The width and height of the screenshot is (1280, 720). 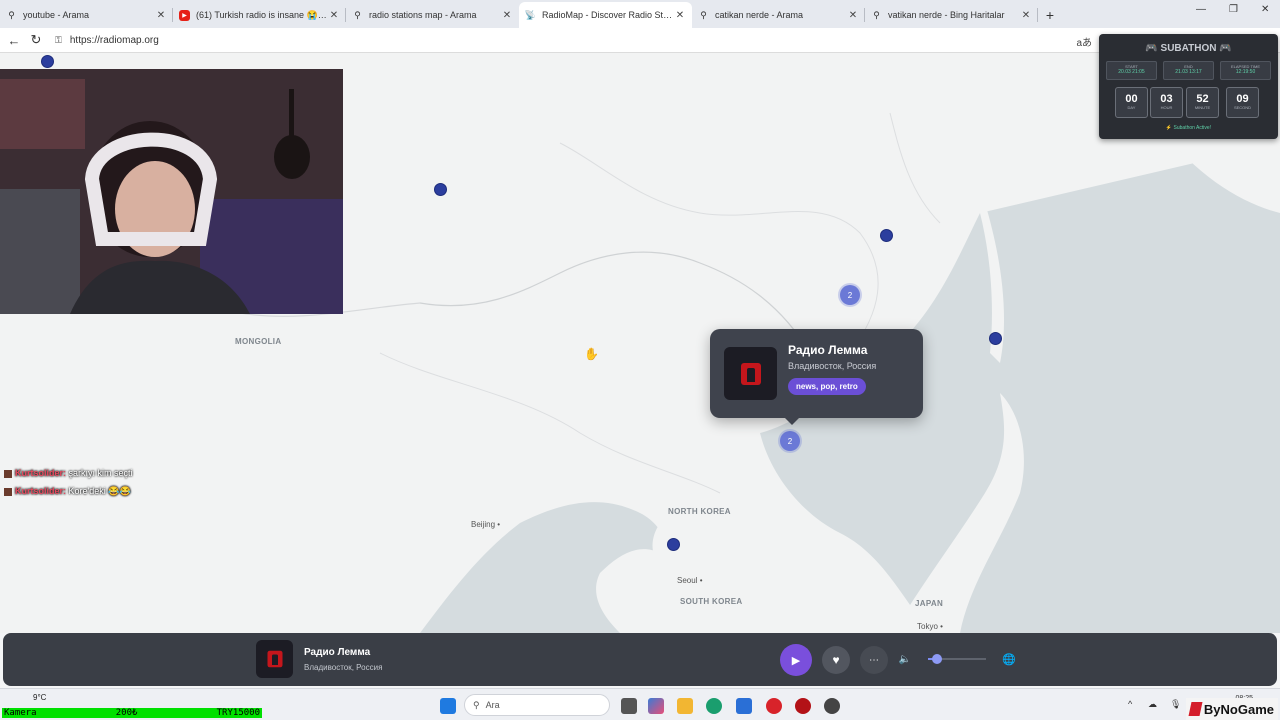 What do you see at coordinates (929, 603) in the screenshot?
I see `country-label-japan: JAPAN` at bounding box center [929, 603].